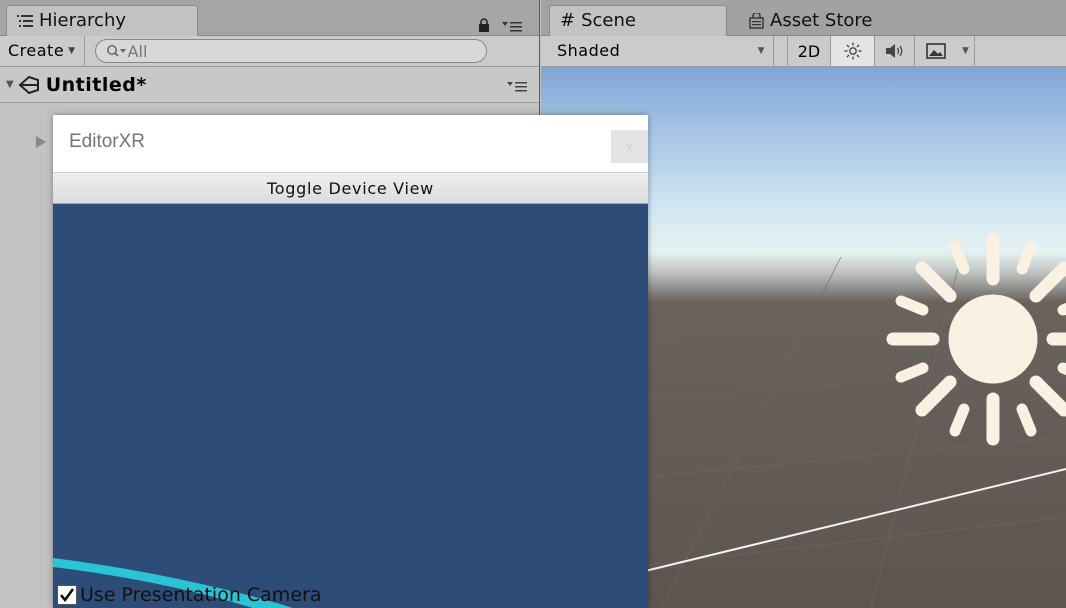 This screenshot has height=608, width=1066. I want to click on search-icon, so click(117, 51).